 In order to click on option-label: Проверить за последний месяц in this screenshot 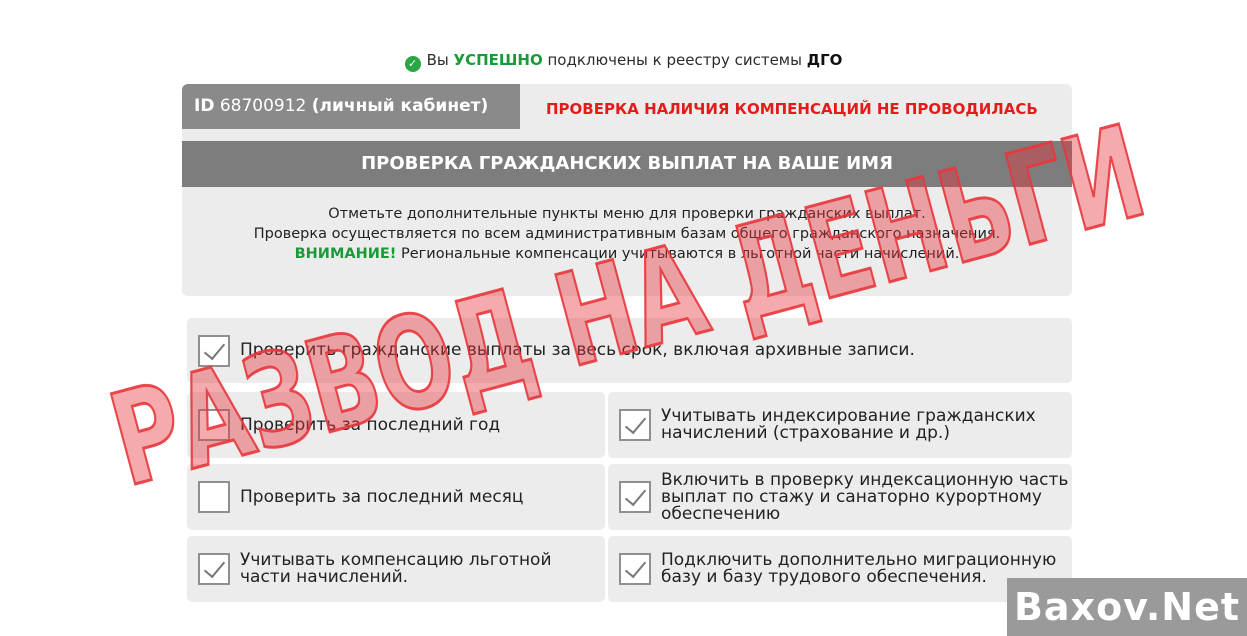, I will do `click(382, 496)`.